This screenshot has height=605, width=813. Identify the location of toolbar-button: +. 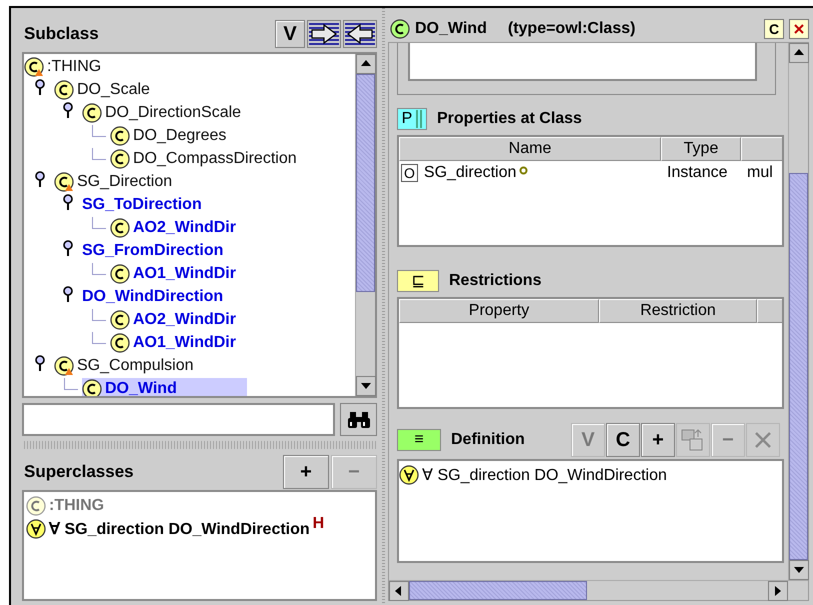
(658, 440).